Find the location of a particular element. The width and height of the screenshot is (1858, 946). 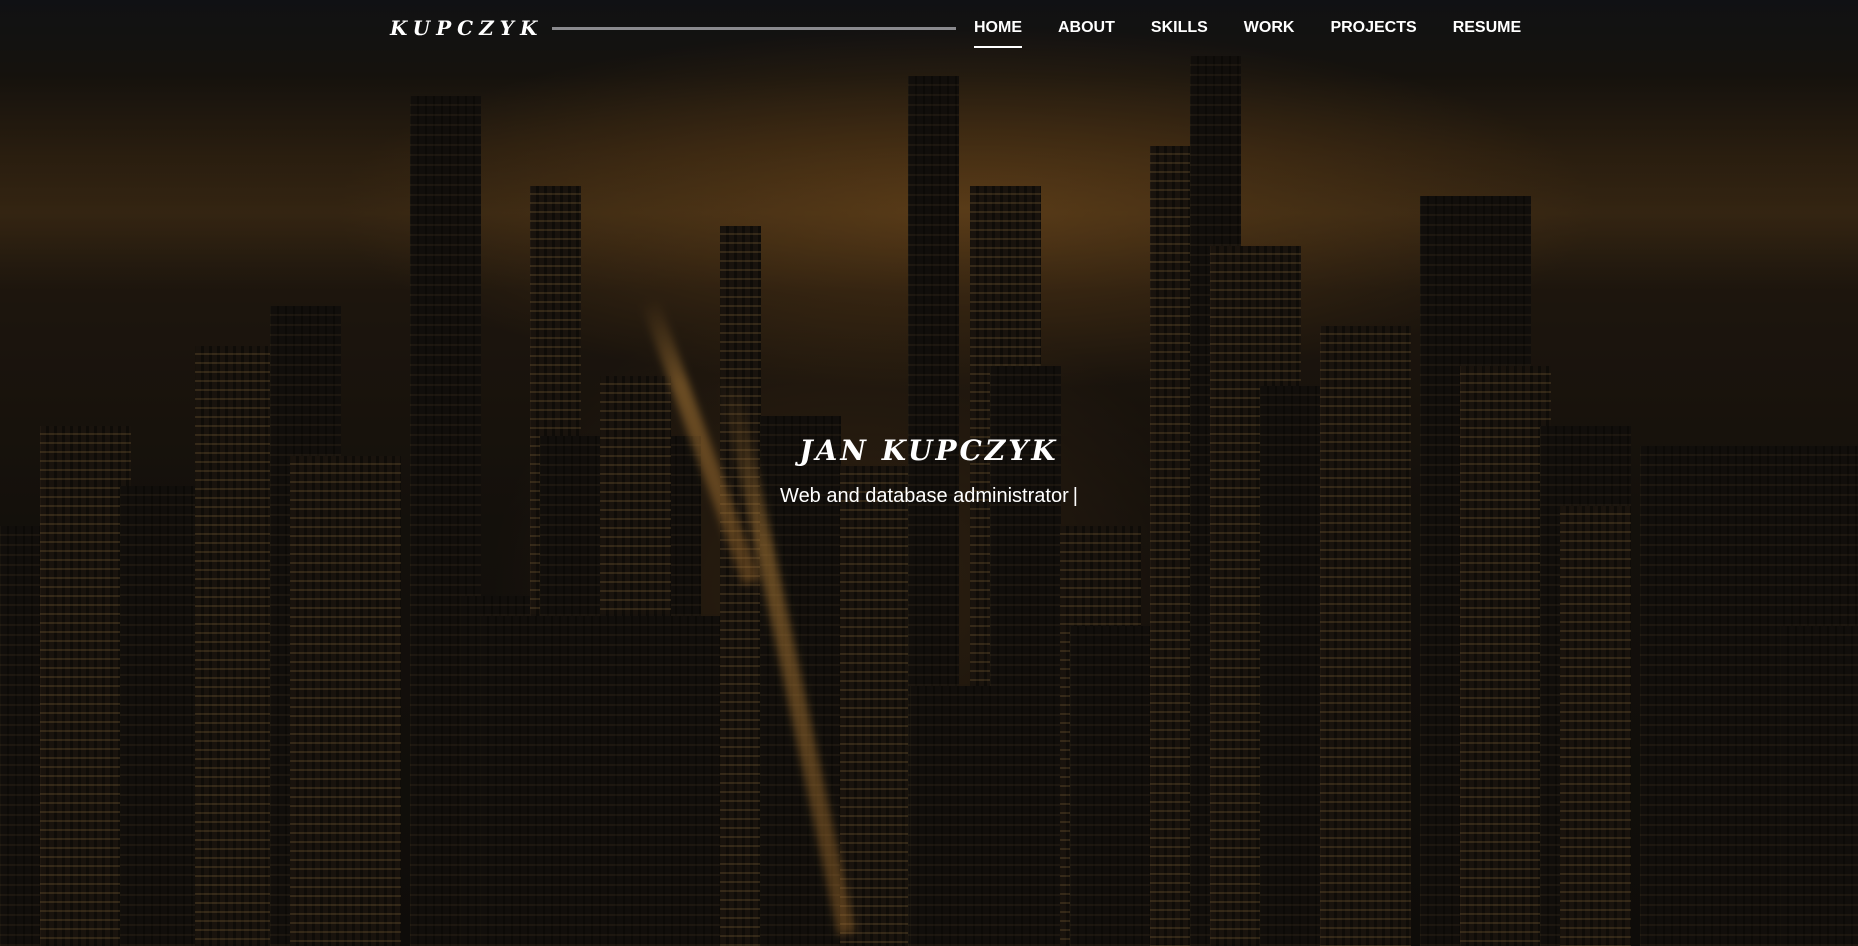

nav-item-skills: SKILLS is located at coordinates (1179, 28).